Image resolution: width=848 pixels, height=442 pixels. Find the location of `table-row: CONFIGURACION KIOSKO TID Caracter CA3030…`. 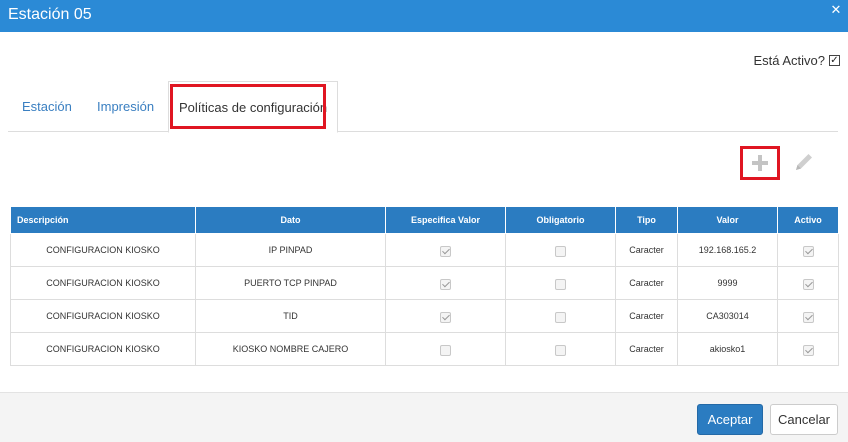

table-row: CONFIGURACION KIOSKO TID Caracter CA3030… is located at coordinates (424, 316).